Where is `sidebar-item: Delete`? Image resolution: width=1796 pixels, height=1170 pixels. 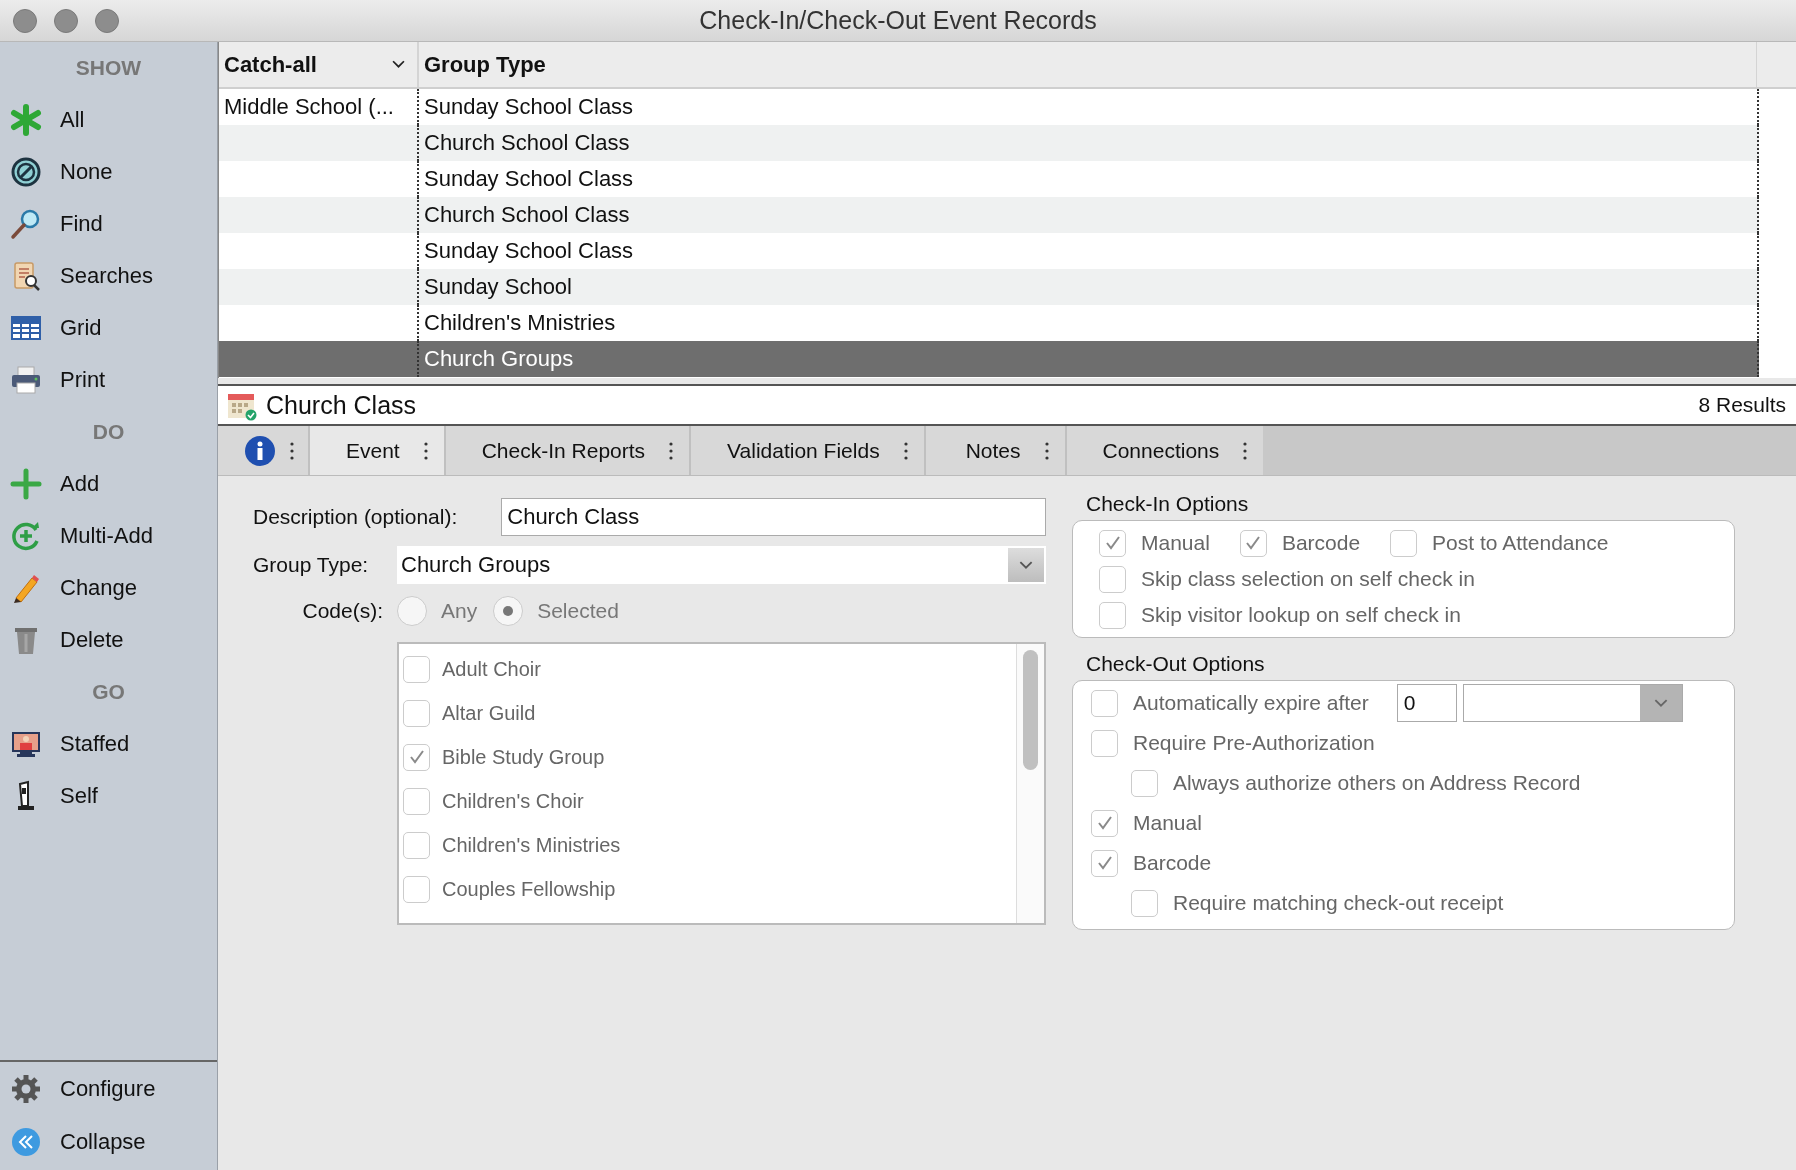 sidebar-item: Delete is located at coordinates (62, 640).